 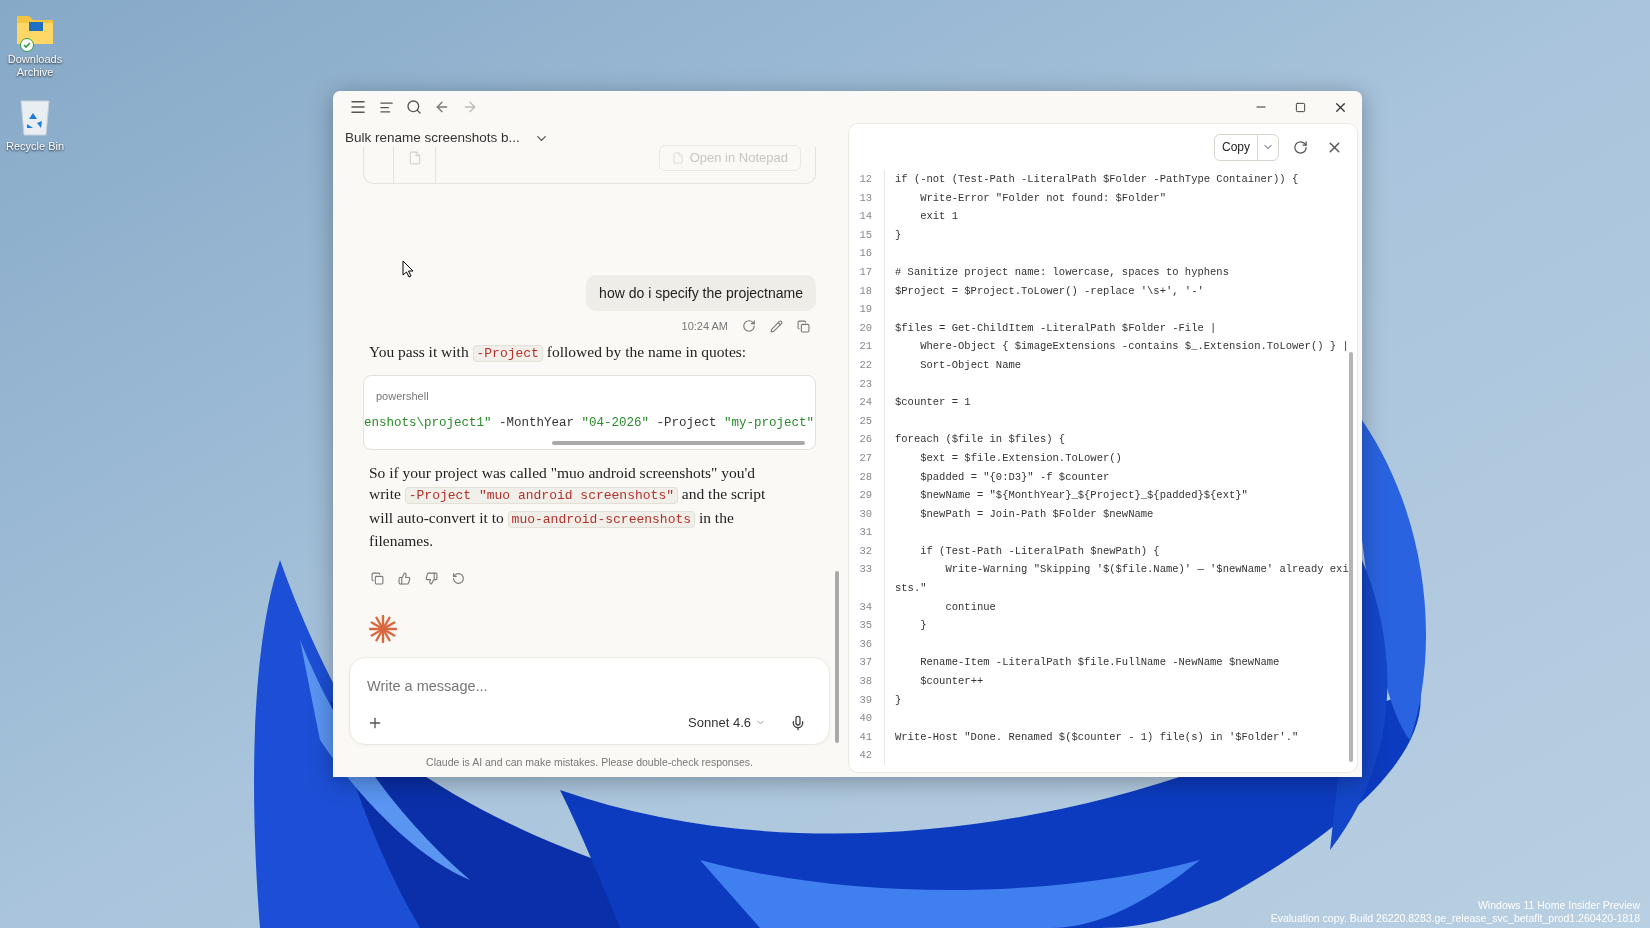 I want to click on menu-icon, so click(x=358, y=107).